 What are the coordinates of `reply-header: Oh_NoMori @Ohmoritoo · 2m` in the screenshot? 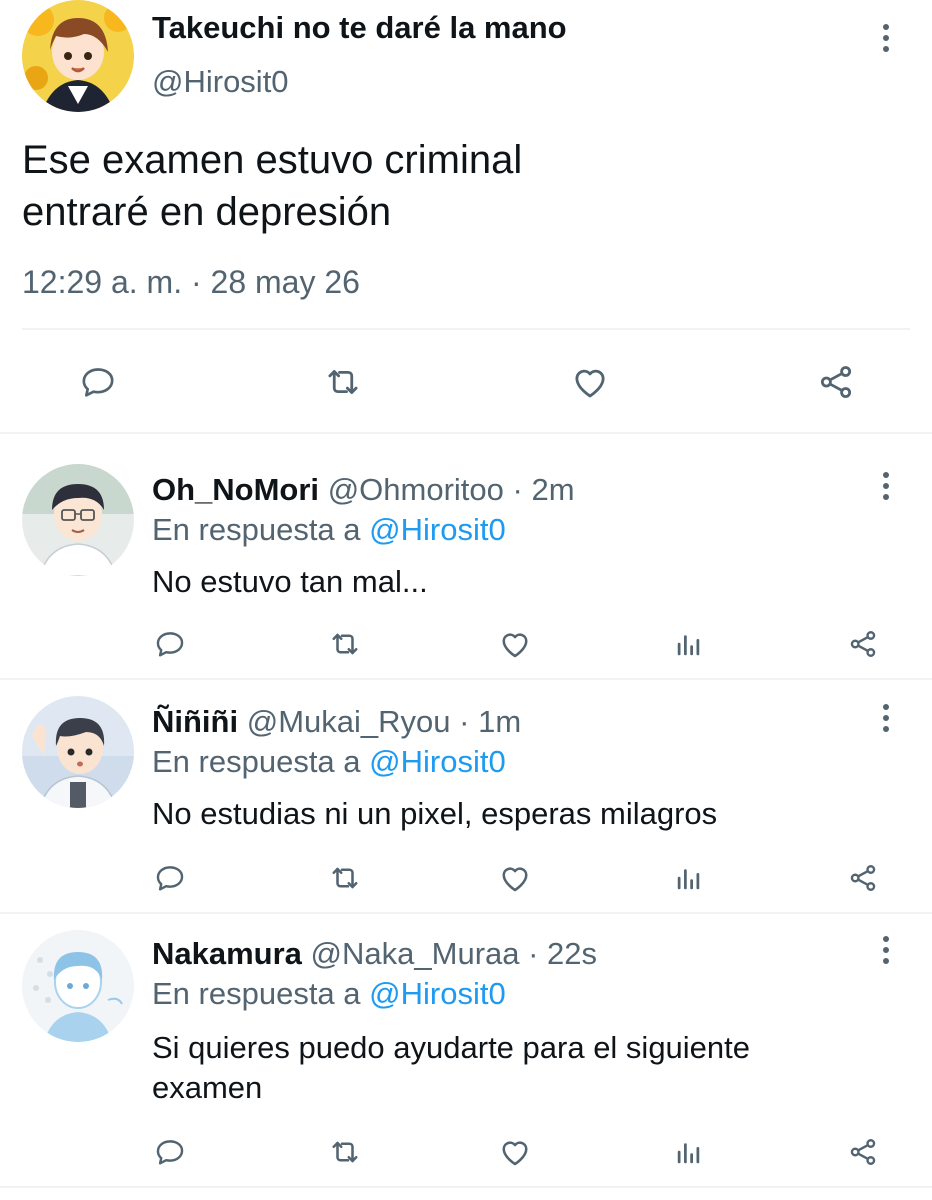 It's located at (363, 490).